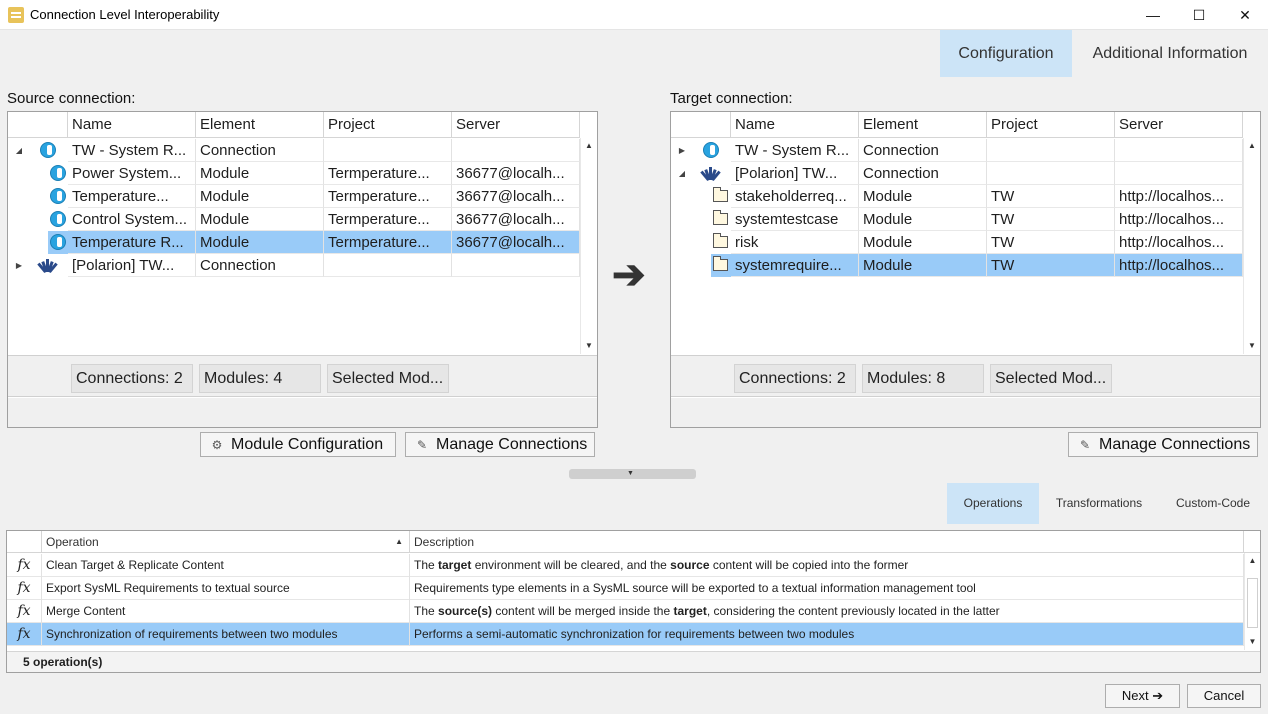 The height and width of the screenshot is (714, 1268). What do you see at coordinates (1051, 125) in the screenshot?
I see `target-col-project: Project` at bounding box center [1051, 125].